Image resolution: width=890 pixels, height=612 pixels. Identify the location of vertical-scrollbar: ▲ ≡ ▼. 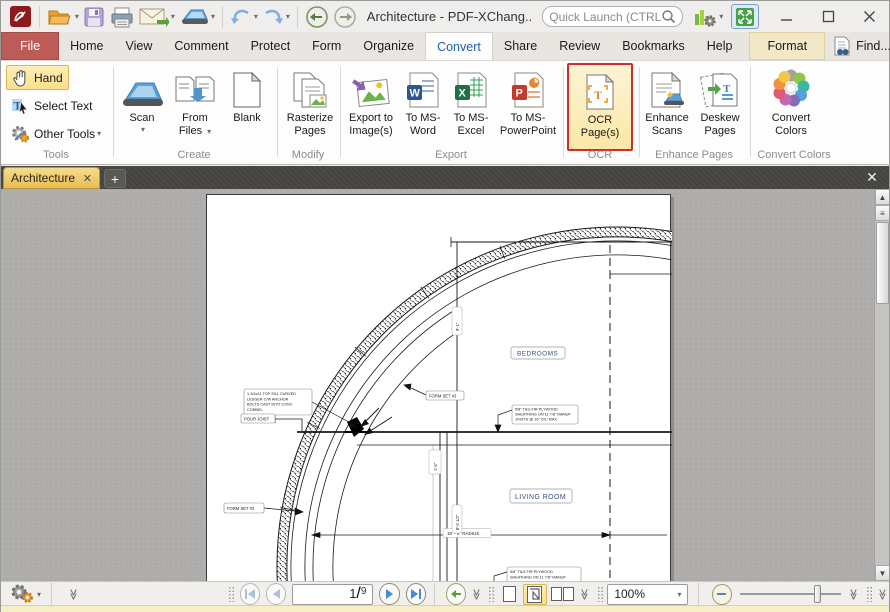
(881, 385).